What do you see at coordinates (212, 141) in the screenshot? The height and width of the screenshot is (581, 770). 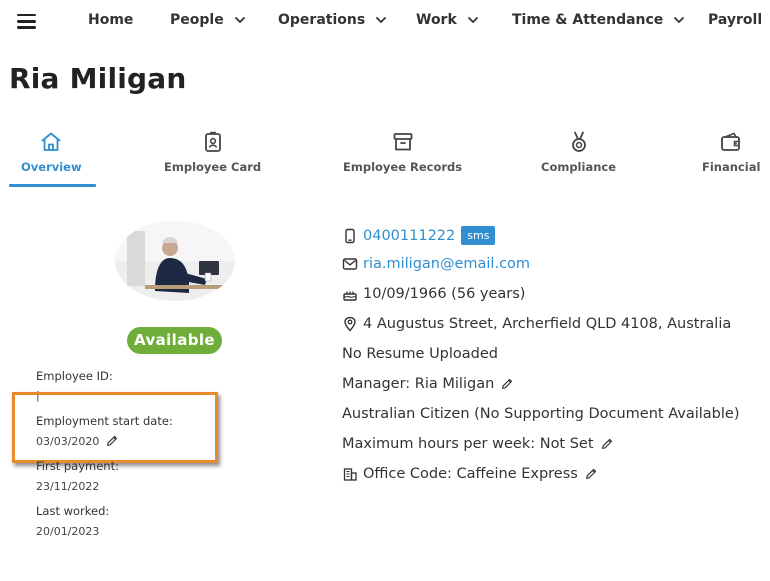 I see `id-badge-icon` at bounding box center [212, 141].